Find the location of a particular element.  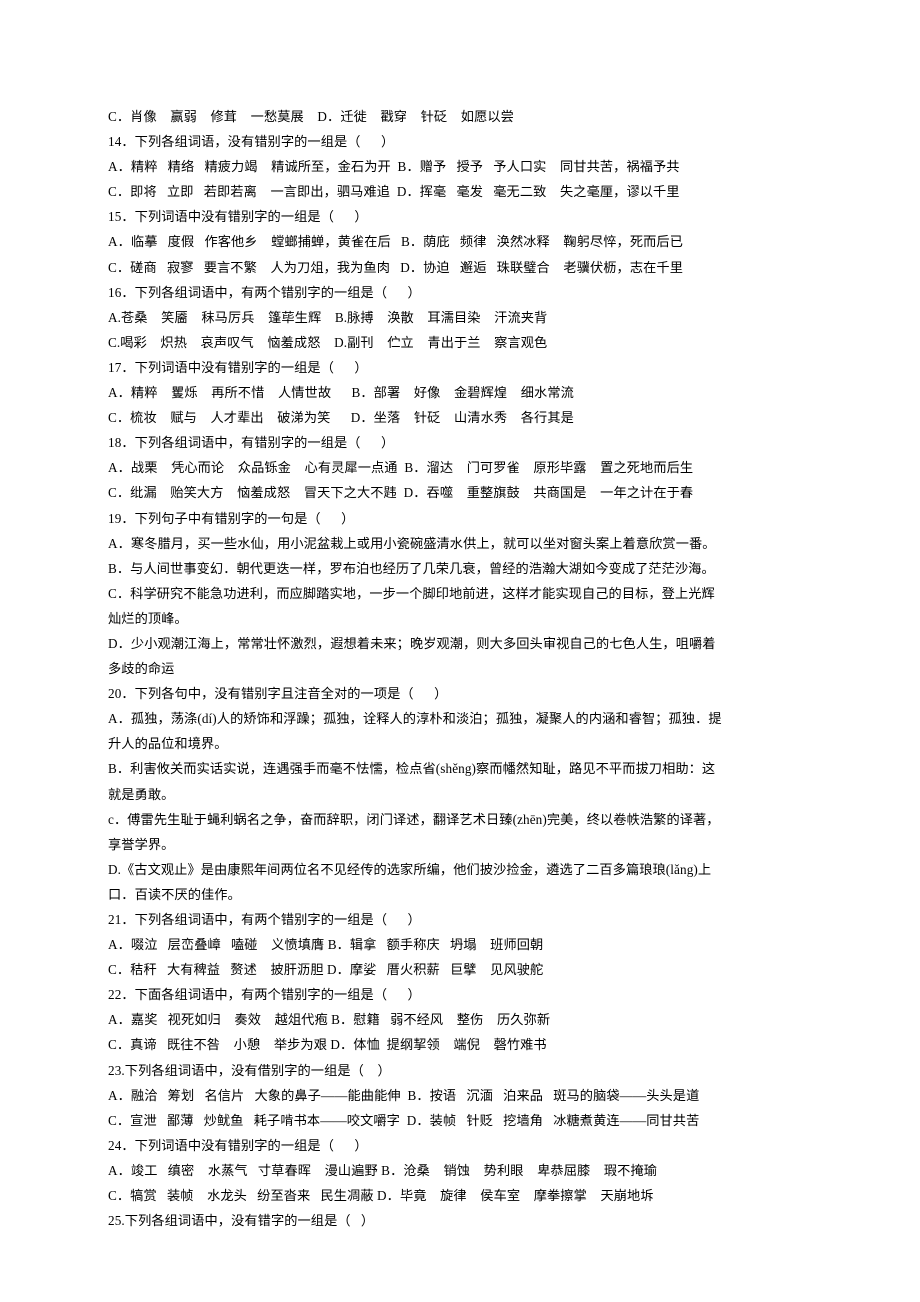

option-line: C．真谛 既往不咎 小憩 举步为艰 D．体恤 提纲挈领 端倪 磬竹难书 is located at coordinates (327, 1045).